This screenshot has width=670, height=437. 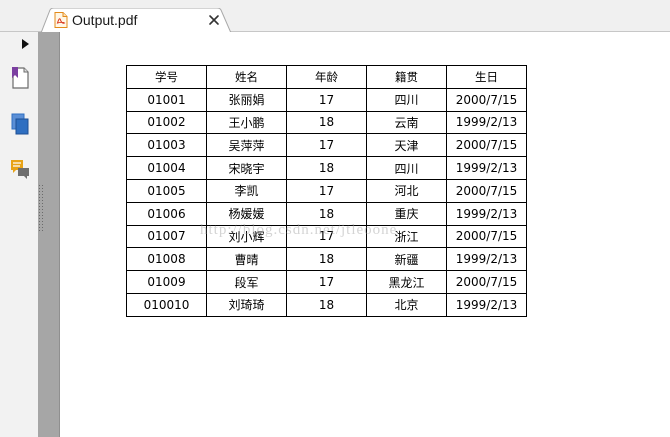 What do you see at coordinates (166, 236) in the screenshot?
I see `cell-student-id: 01007` at bounding box center [166, 236].